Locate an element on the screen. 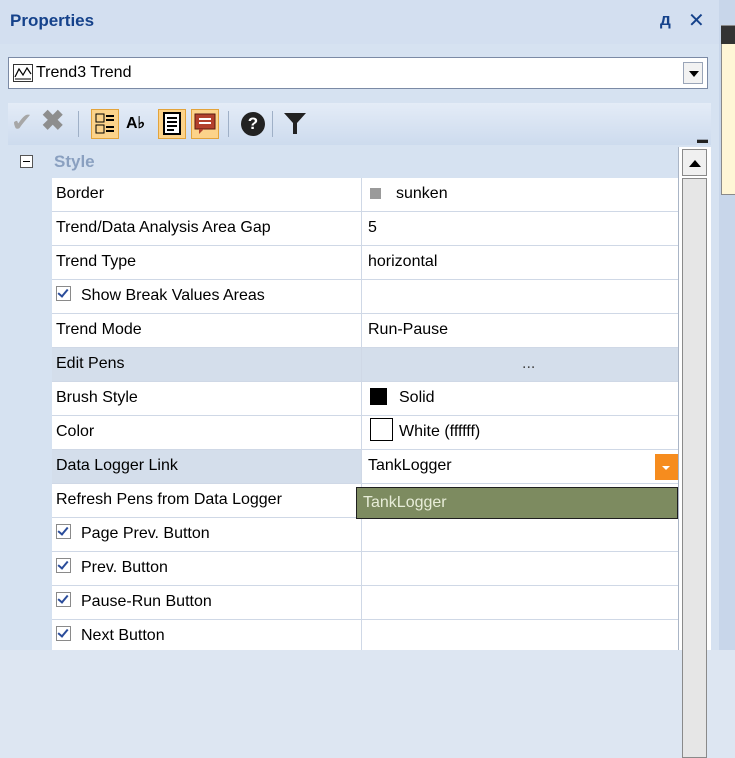 This screenshot has height=758, width=735. property-value: Solid is located at coordinates (520, 398).